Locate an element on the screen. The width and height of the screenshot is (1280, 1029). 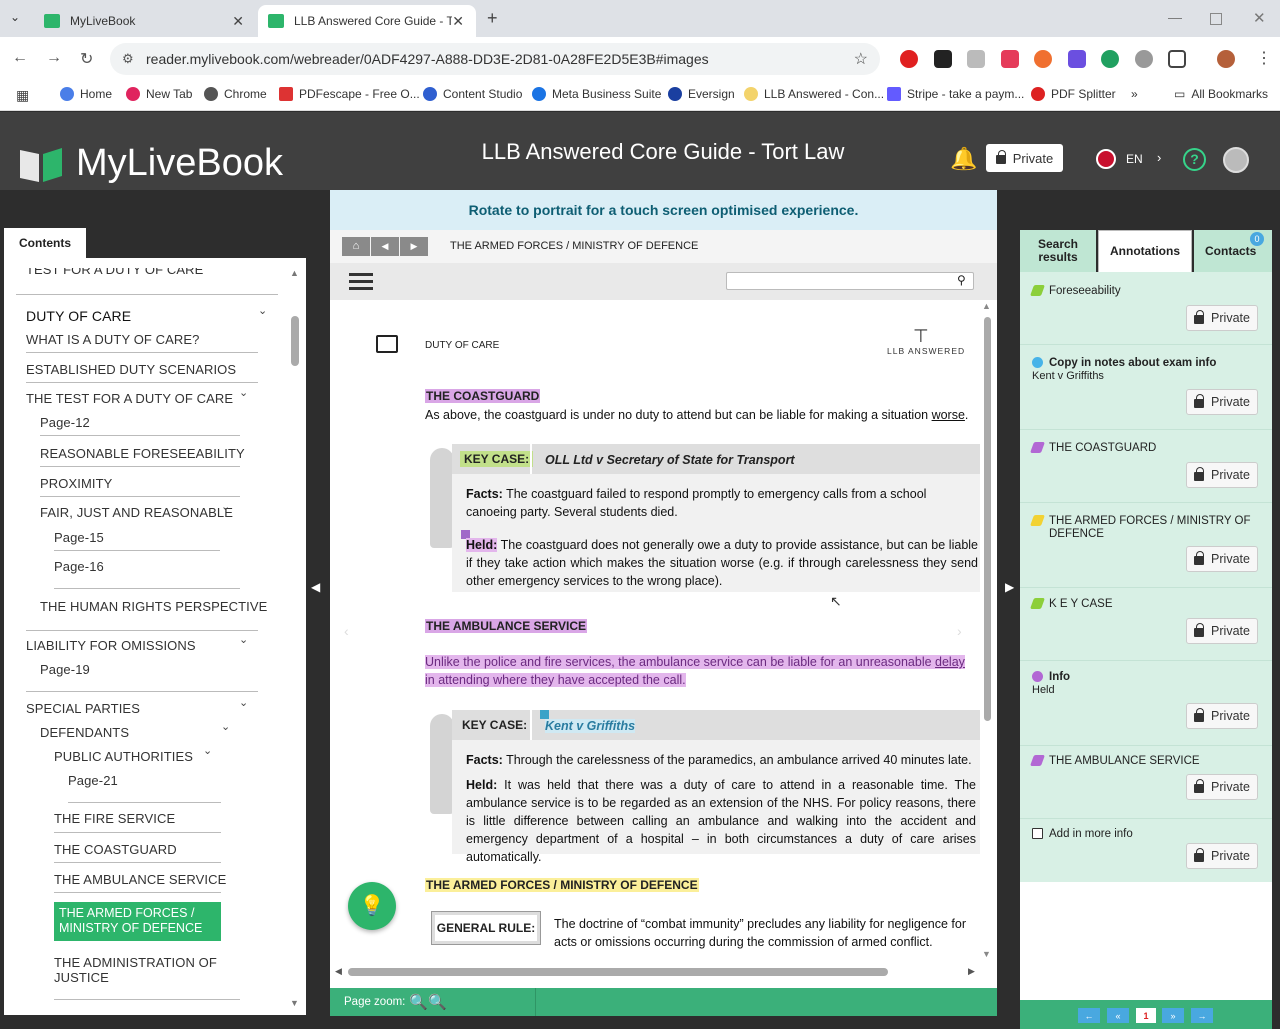
zoom-out-icon: 🔍 is located at coordinates (418, 1002).